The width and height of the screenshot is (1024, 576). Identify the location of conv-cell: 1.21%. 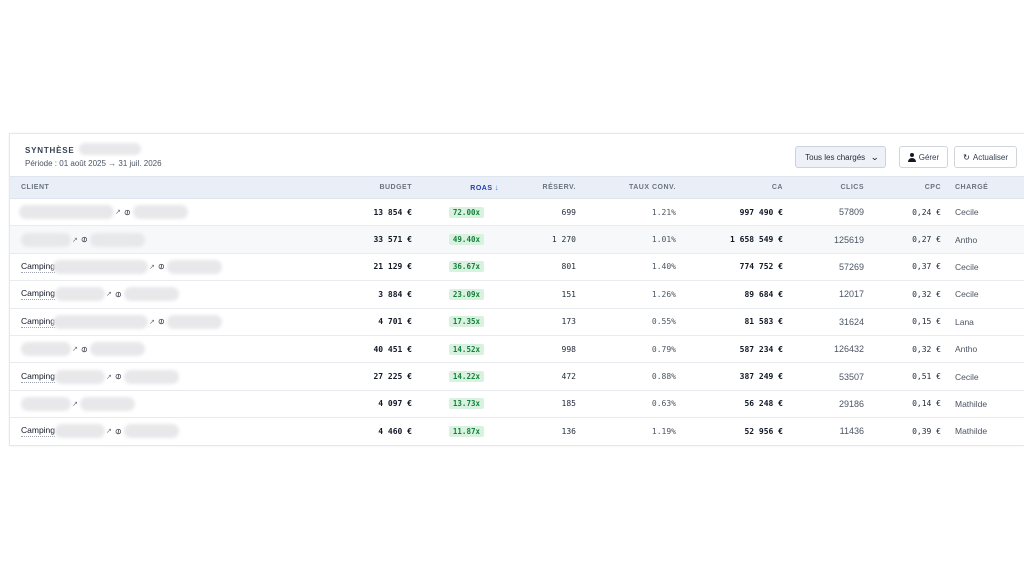
(663, 212).